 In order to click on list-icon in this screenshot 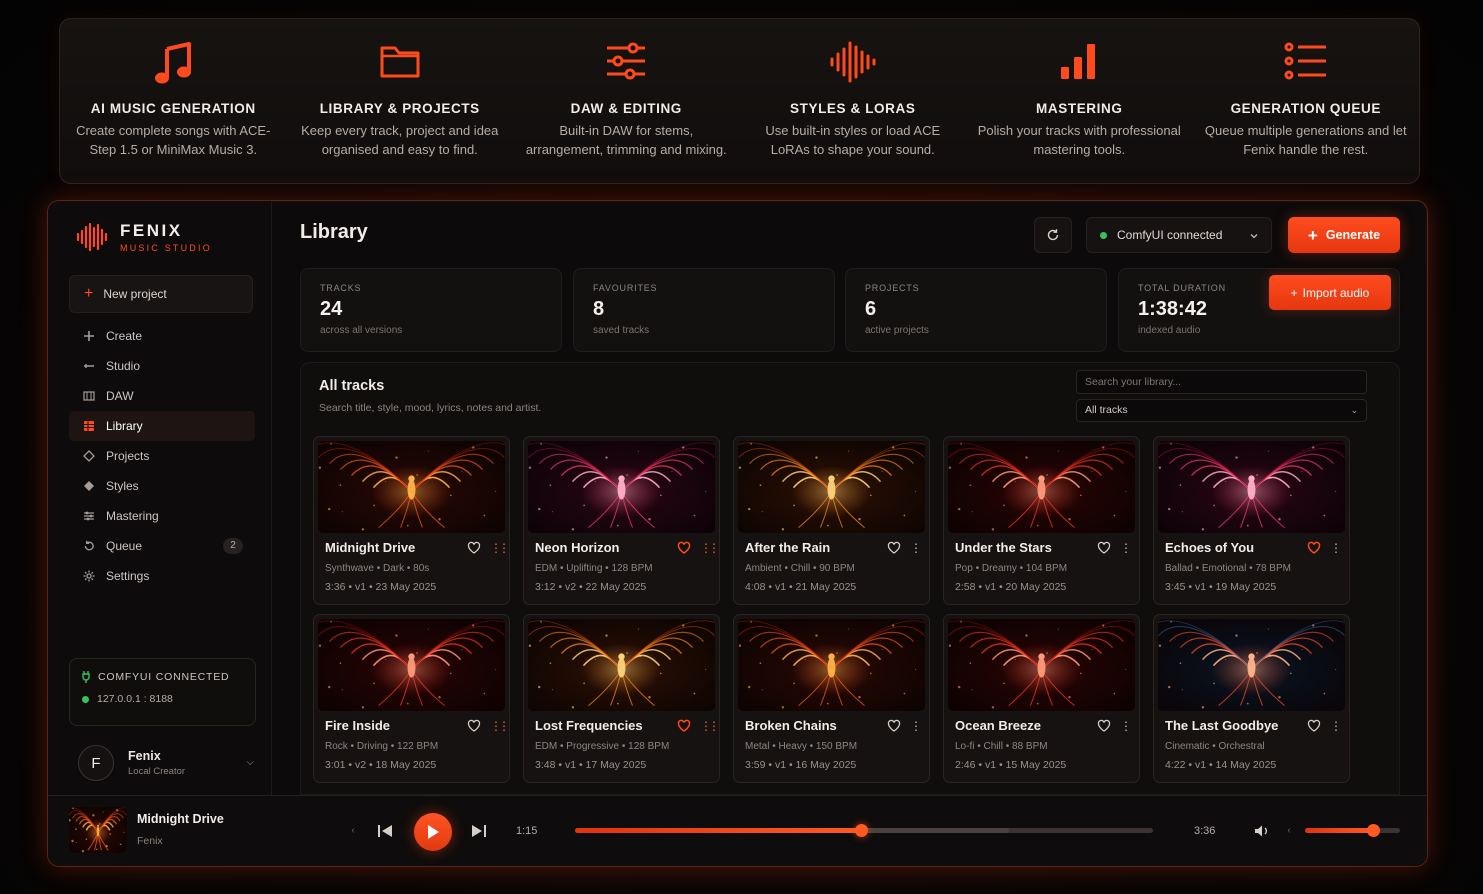, I will do `click(1306, 71)`.